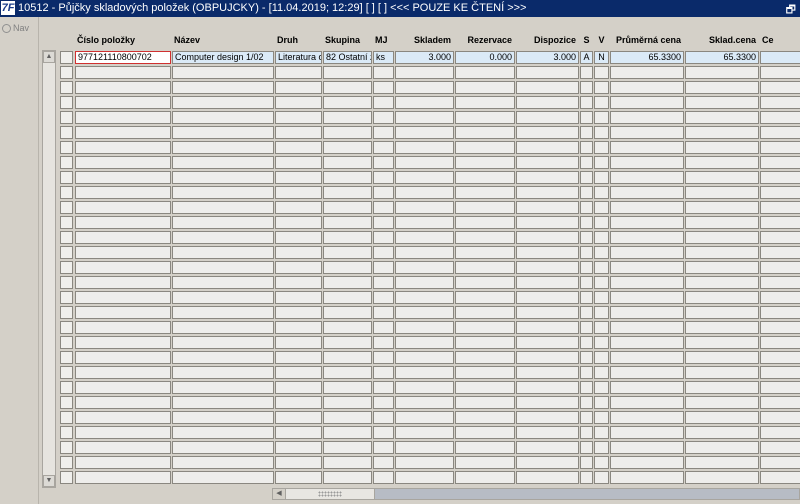 The image size is (800, 504). Describe the element at coordinates (601, 57) in the screenshot. I see `cell-v: N` at that location.